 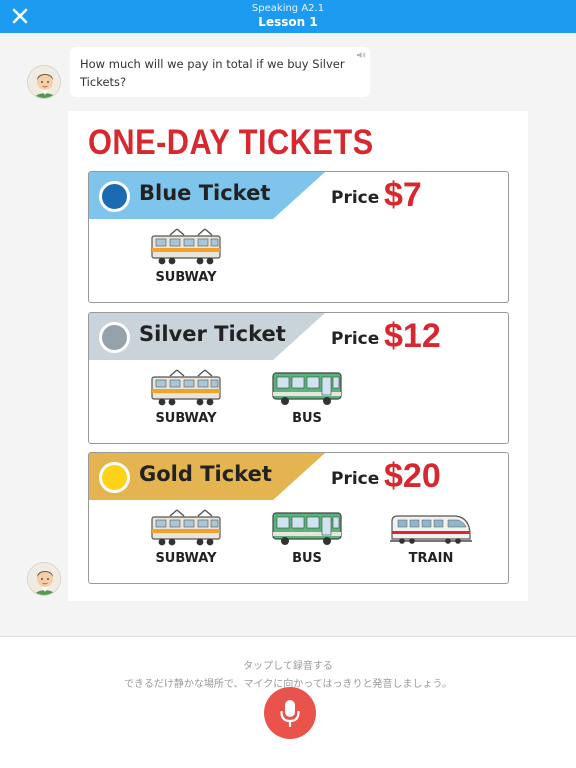 What do you see at coordinates (403, 195) in the screenshot?
I see `price-value: $7` at bounding box center [403, 195].